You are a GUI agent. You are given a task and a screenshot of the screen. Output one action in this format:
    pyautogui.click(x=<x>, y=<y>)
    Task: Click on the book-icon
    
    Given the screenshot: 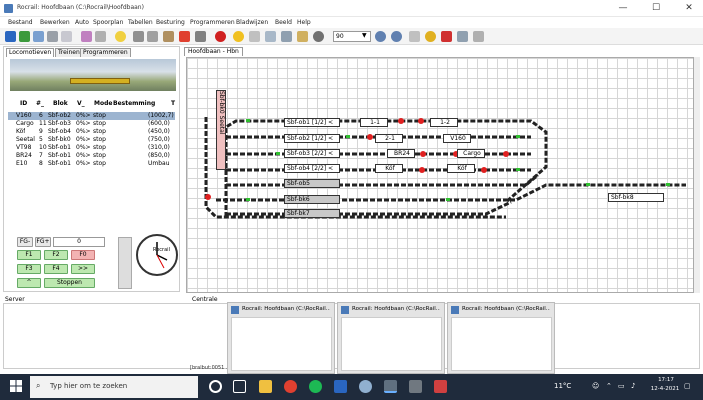 What is the action you would take?
    pyautogui.click(x=414, y=36)
    